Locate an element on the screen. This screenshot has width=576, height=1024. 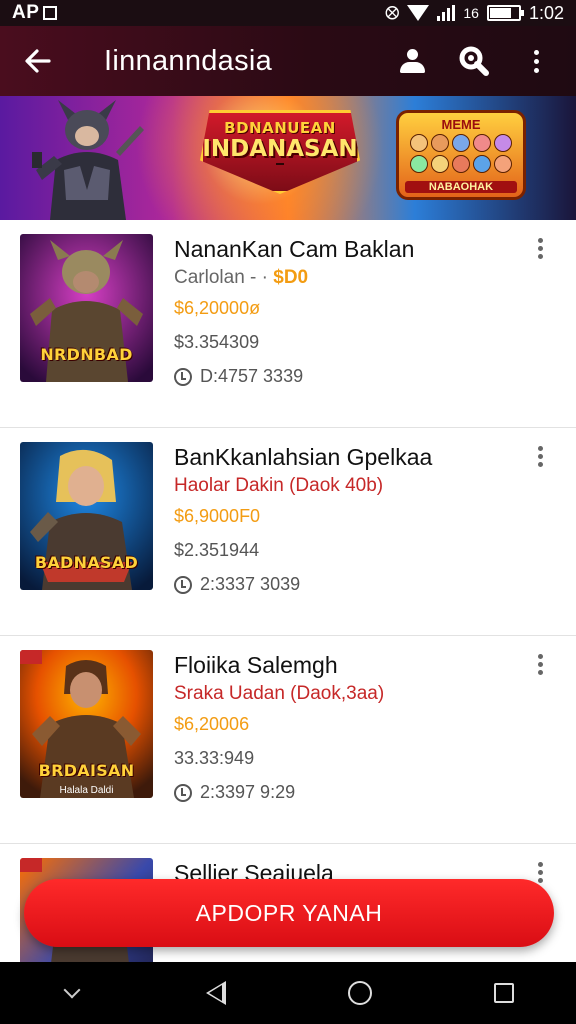
banner-logo: BDNANUEAN INDANASAN is located at coordinates (280, 152).